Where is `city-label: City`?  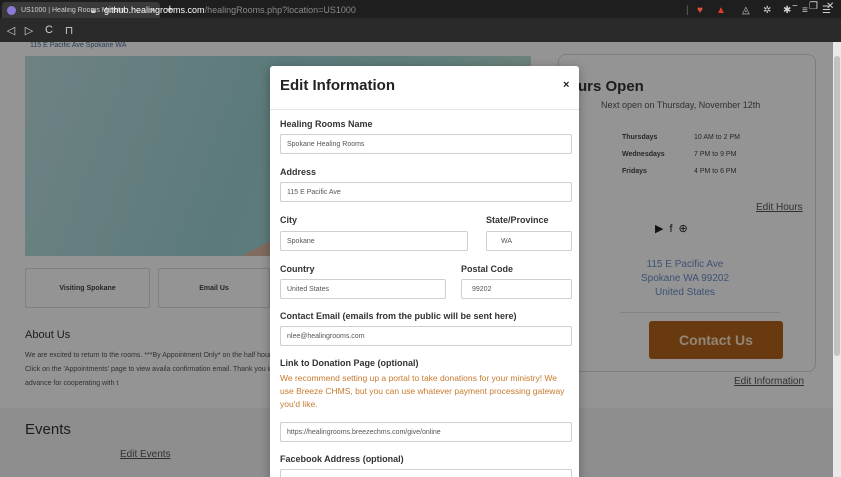
city-label: City is located at coordinates (289, 220).